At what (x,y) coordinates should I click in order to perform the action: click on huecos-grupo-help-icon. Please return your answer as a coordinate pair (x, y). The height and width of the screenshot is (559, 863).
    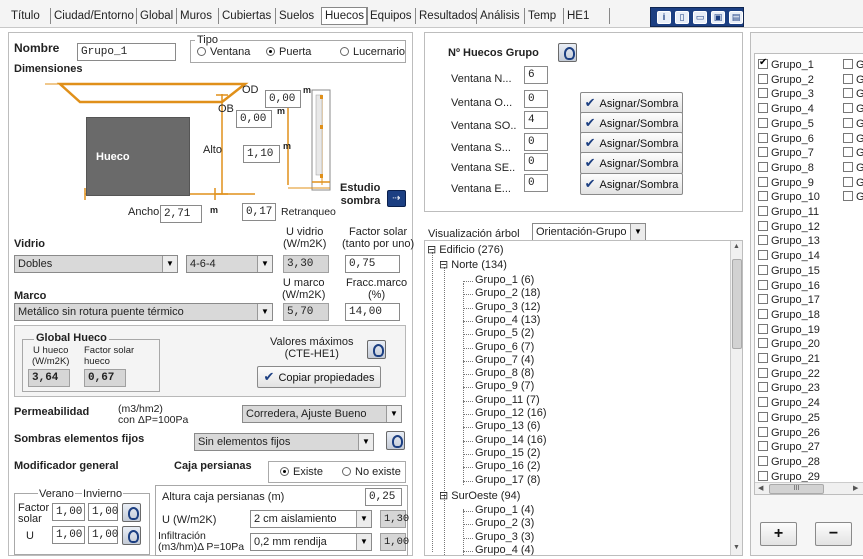
    Looking at the image, I should click on (567, 52).